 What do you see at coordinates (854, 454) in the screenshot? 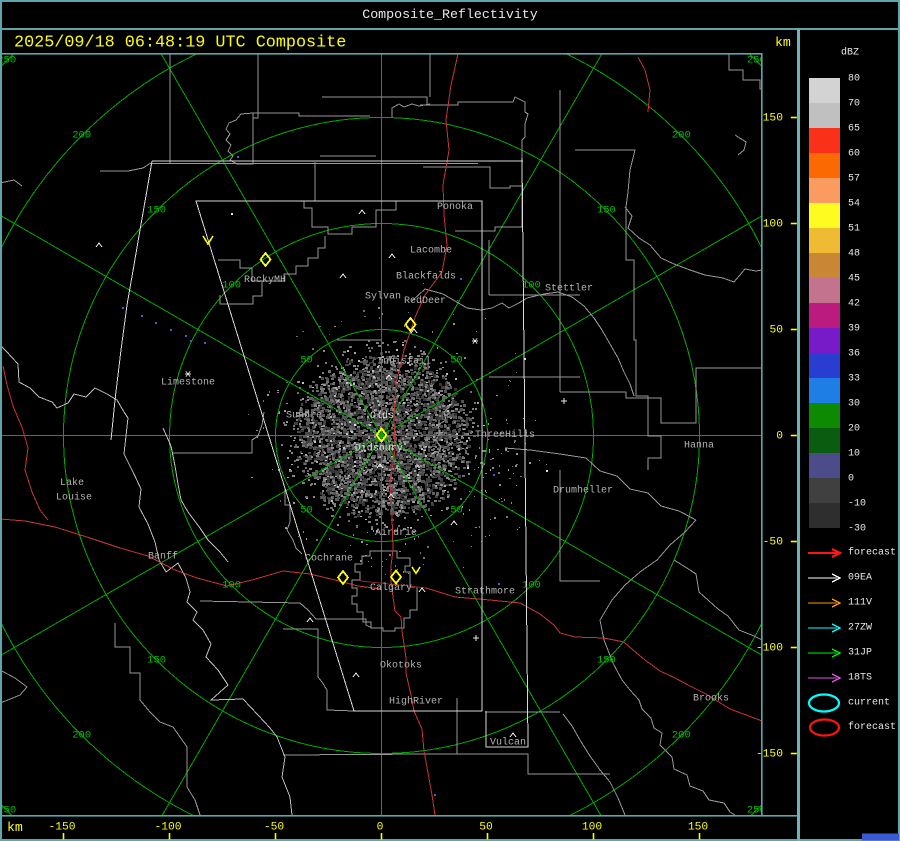
I see `svg-text: 10` at bounding box center [854, 454].